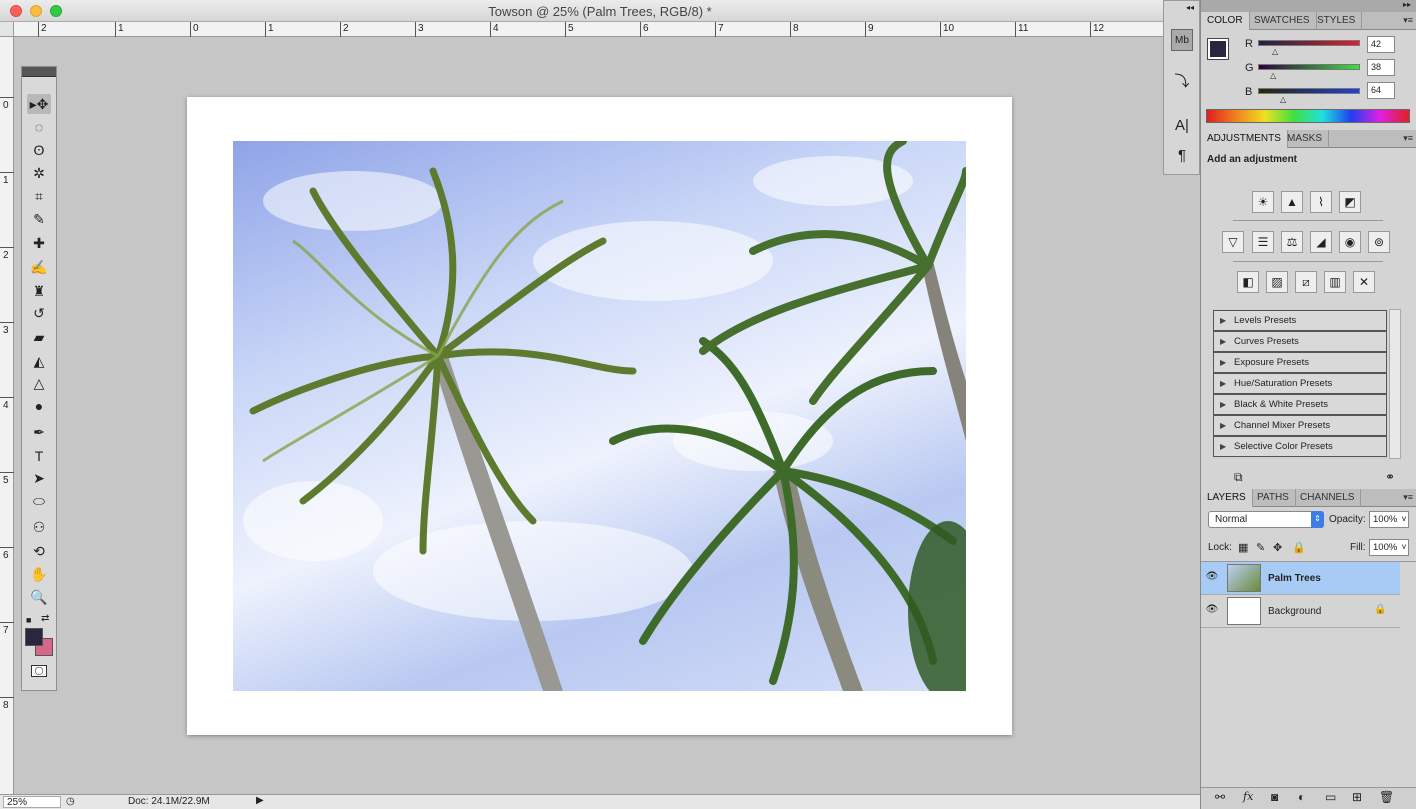  Describe the element at coordinates (1300, 383) in the screenshot. I see `preset-row: ▶ Hue/Saturation Presets` at that location.